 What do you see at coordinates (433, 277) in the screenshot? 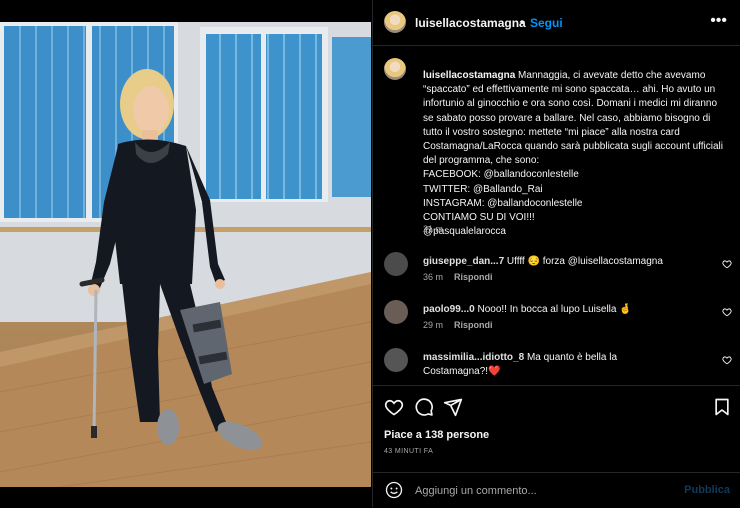
I see `comment-time: 36 m` at bounding box center [433, 277].